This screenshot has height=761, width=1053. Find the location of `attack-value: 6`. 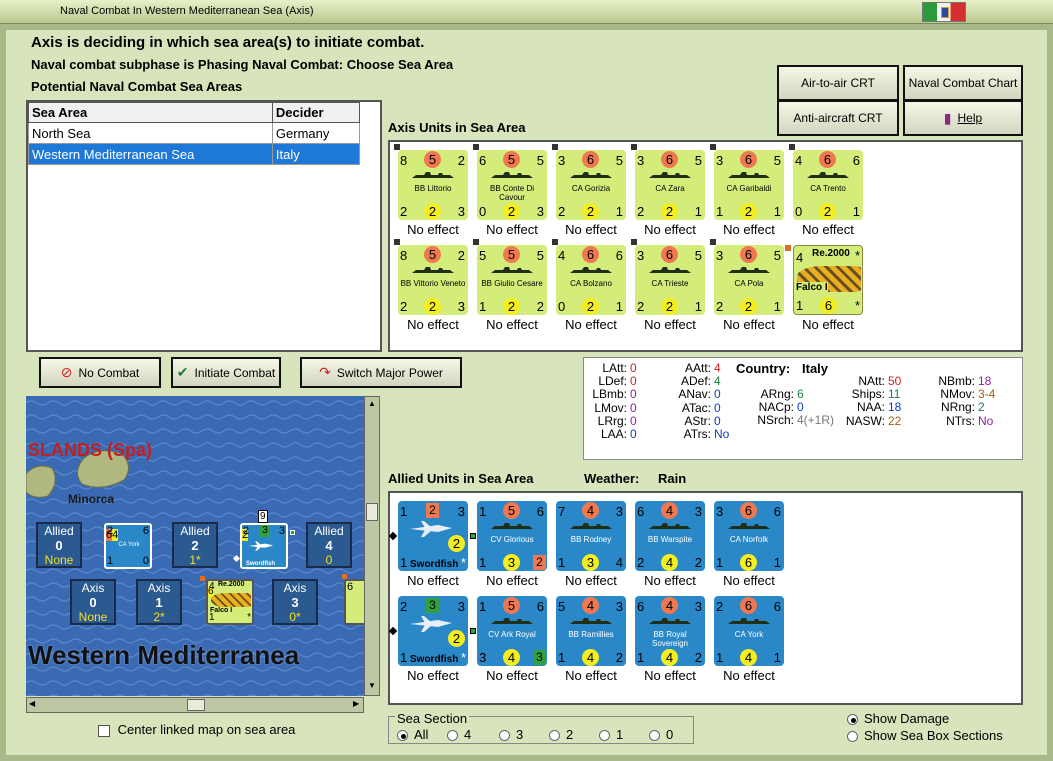

attack-value: 6 is located at coordinates (641, 606).